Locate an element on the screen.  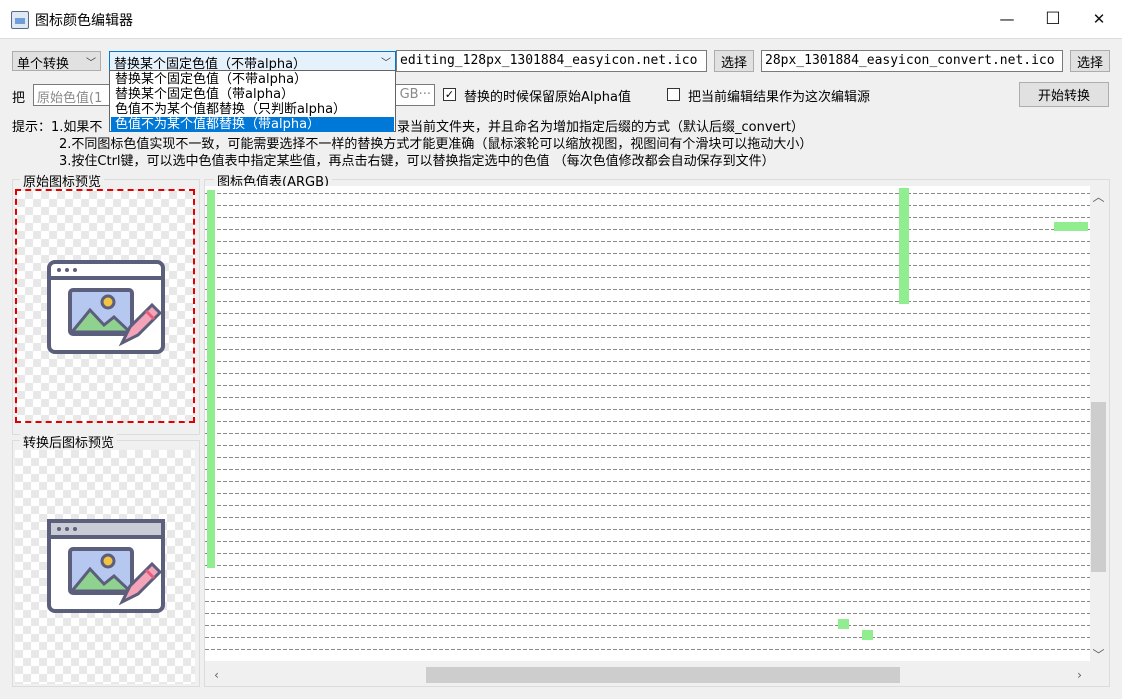
horizontal-scroll-thumb is located at coordinates (663, 675).